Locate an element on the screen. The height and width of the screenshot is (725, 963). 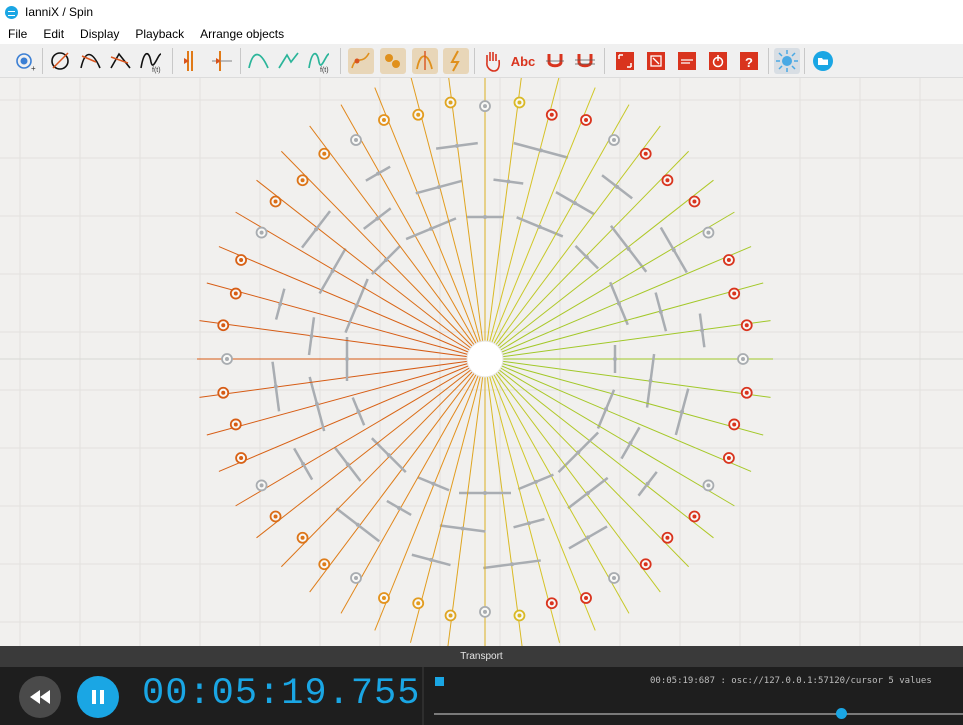
playback-slider-track is located at coordinates (698, 714).